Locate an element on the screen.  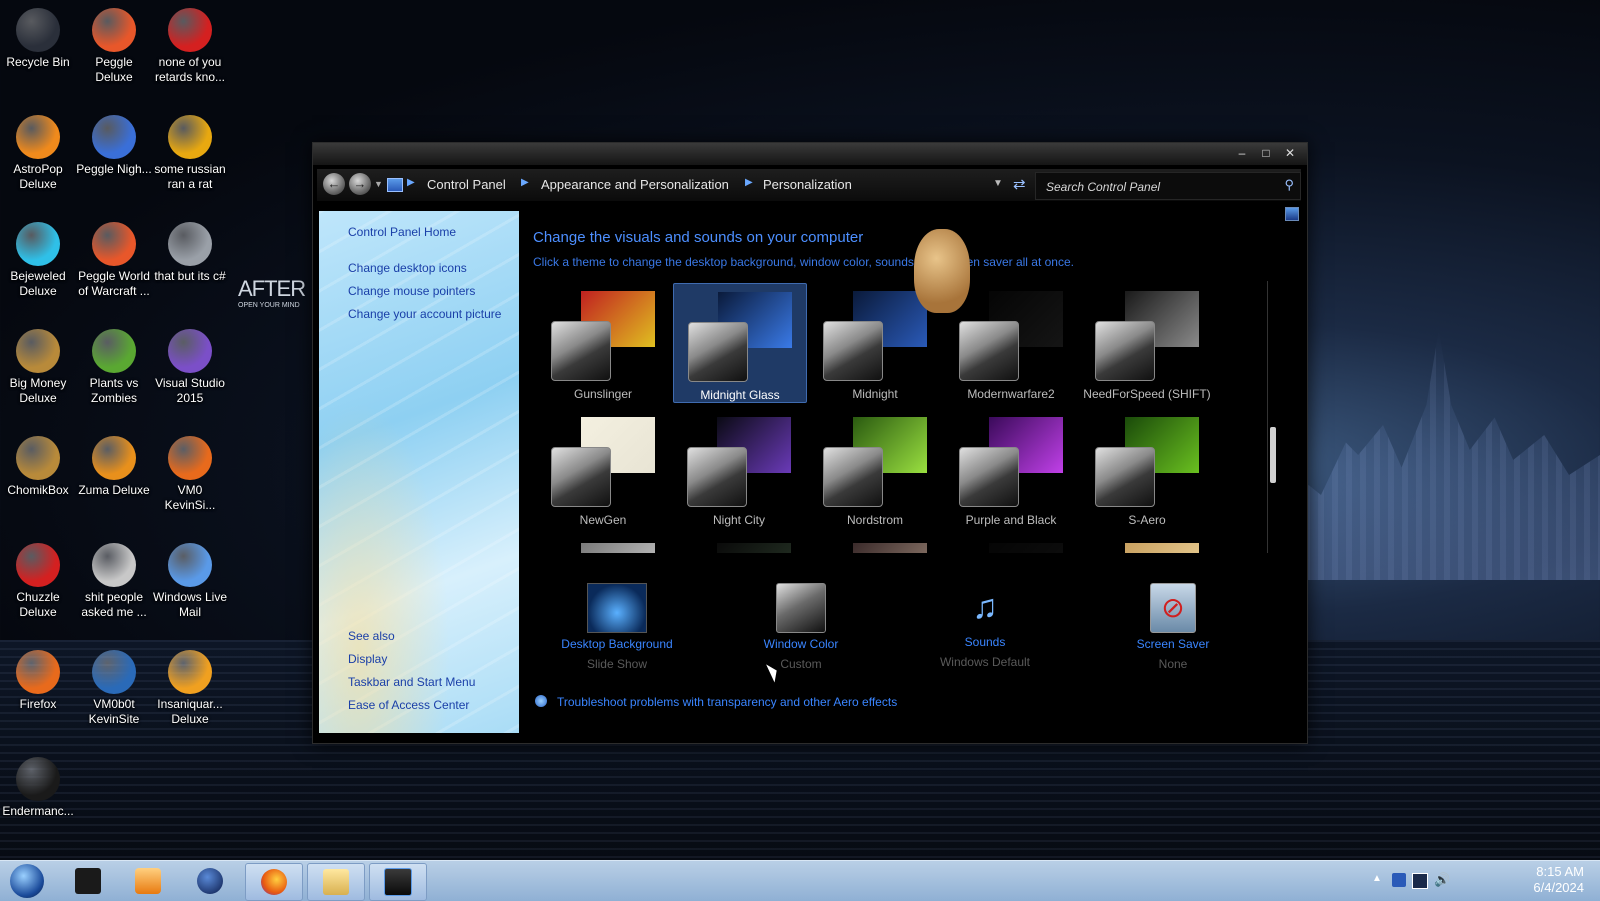
sidebar-link-desktop-icons: Change desktop icons is located at coordinates (407, 268).